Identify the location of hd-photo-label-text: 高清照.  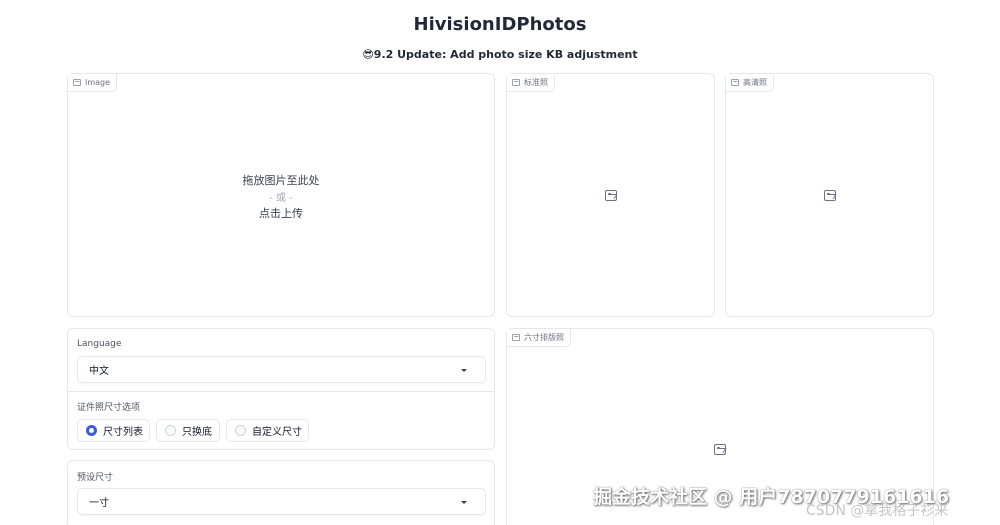
(755, 82).